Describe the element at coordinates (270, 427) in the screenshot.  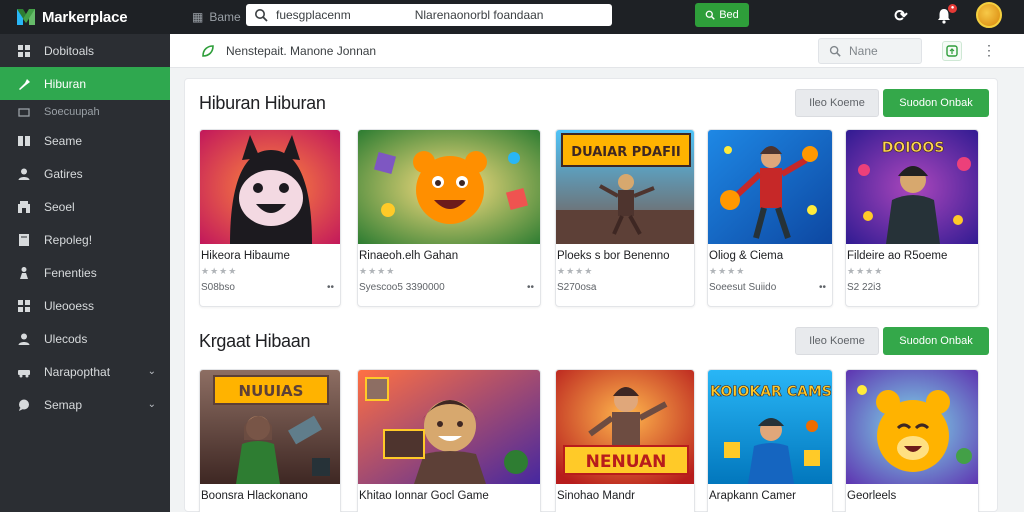
I see `app-thumbnail: NUUIAS` at that location.